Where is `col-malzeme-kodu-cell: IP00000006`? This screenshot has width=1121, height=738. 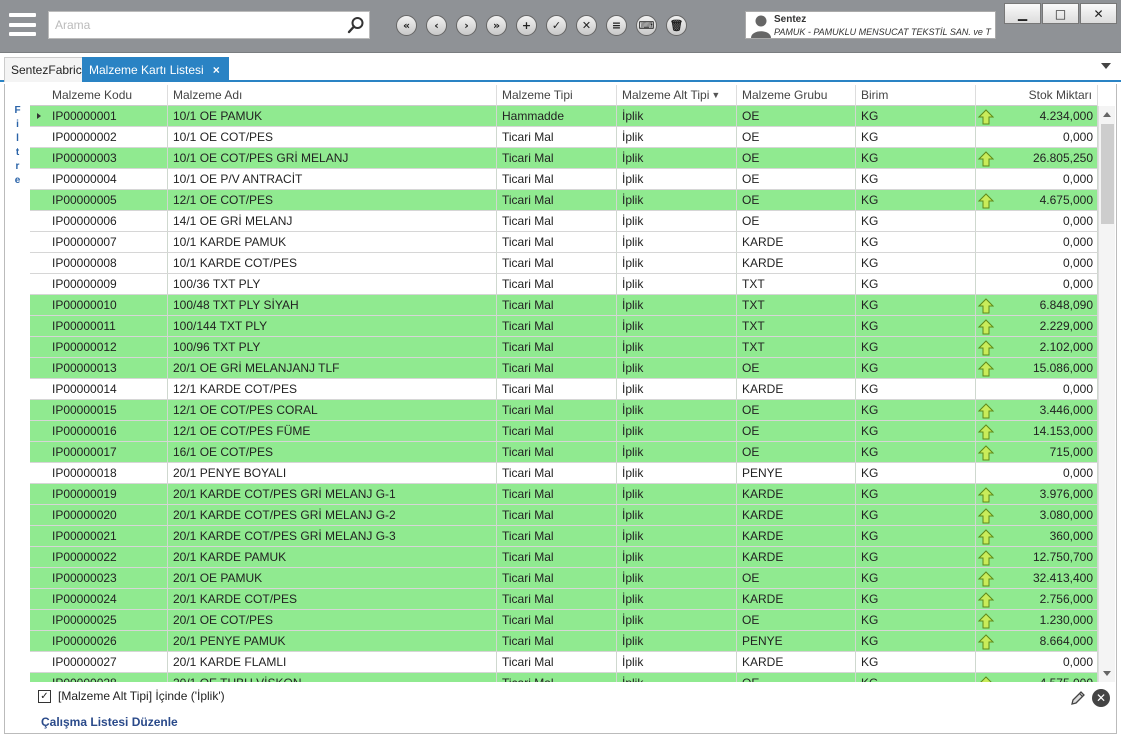 col-malzeme-kodu-cell: IP00000006 is located at coordinates (107, 221).